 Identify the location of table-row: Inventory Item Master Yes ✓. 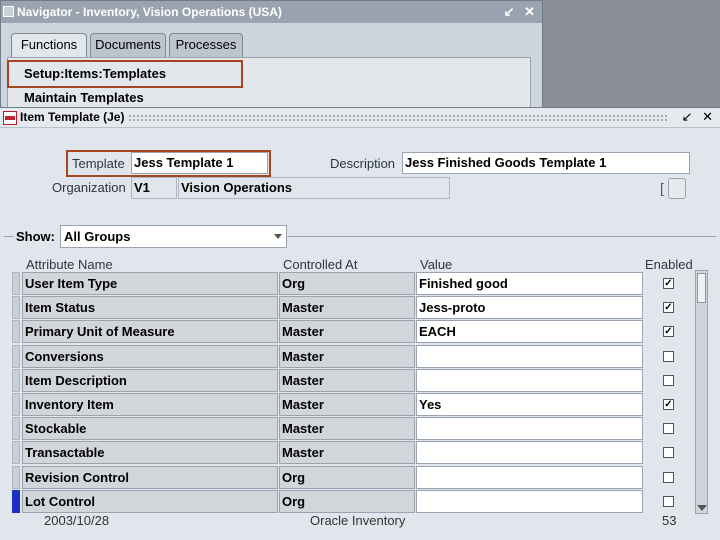
(357, 404).